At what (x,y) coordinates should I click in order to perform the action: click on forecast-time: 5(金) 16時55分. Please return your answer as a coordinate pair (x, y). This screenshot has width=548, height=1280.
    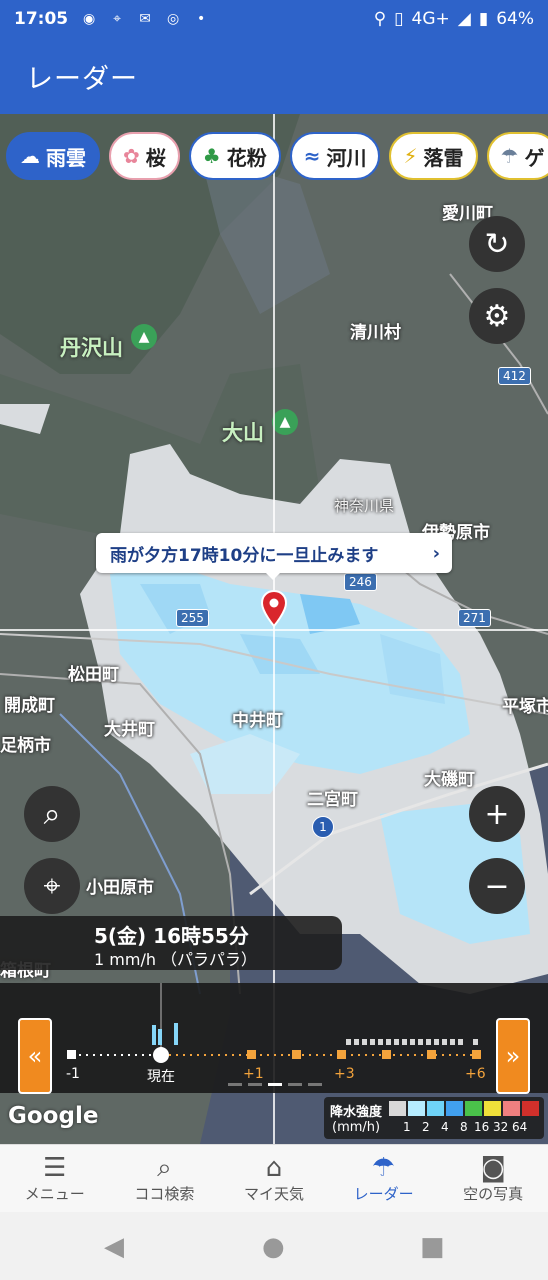
    Looking at the image, I should click on (171, 936).